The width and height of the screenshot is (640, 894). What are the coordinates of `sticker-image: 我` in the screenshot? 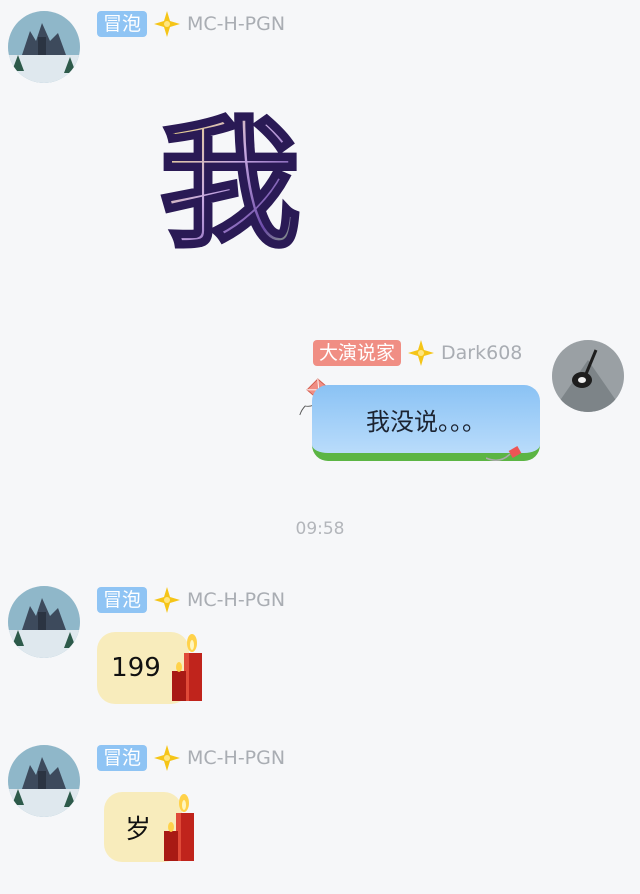 It's located at (230, 185).